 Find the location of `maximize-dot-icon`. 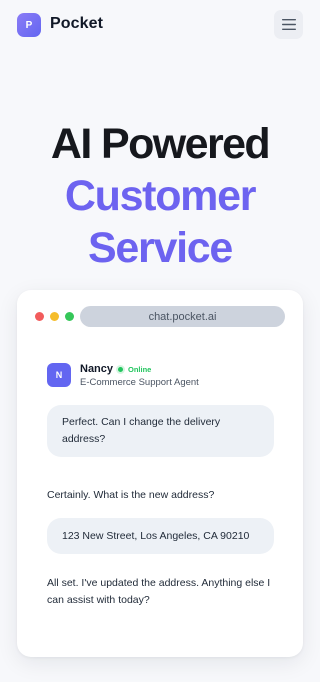

maximize-dot-icon is located at coordinates (69, 316).